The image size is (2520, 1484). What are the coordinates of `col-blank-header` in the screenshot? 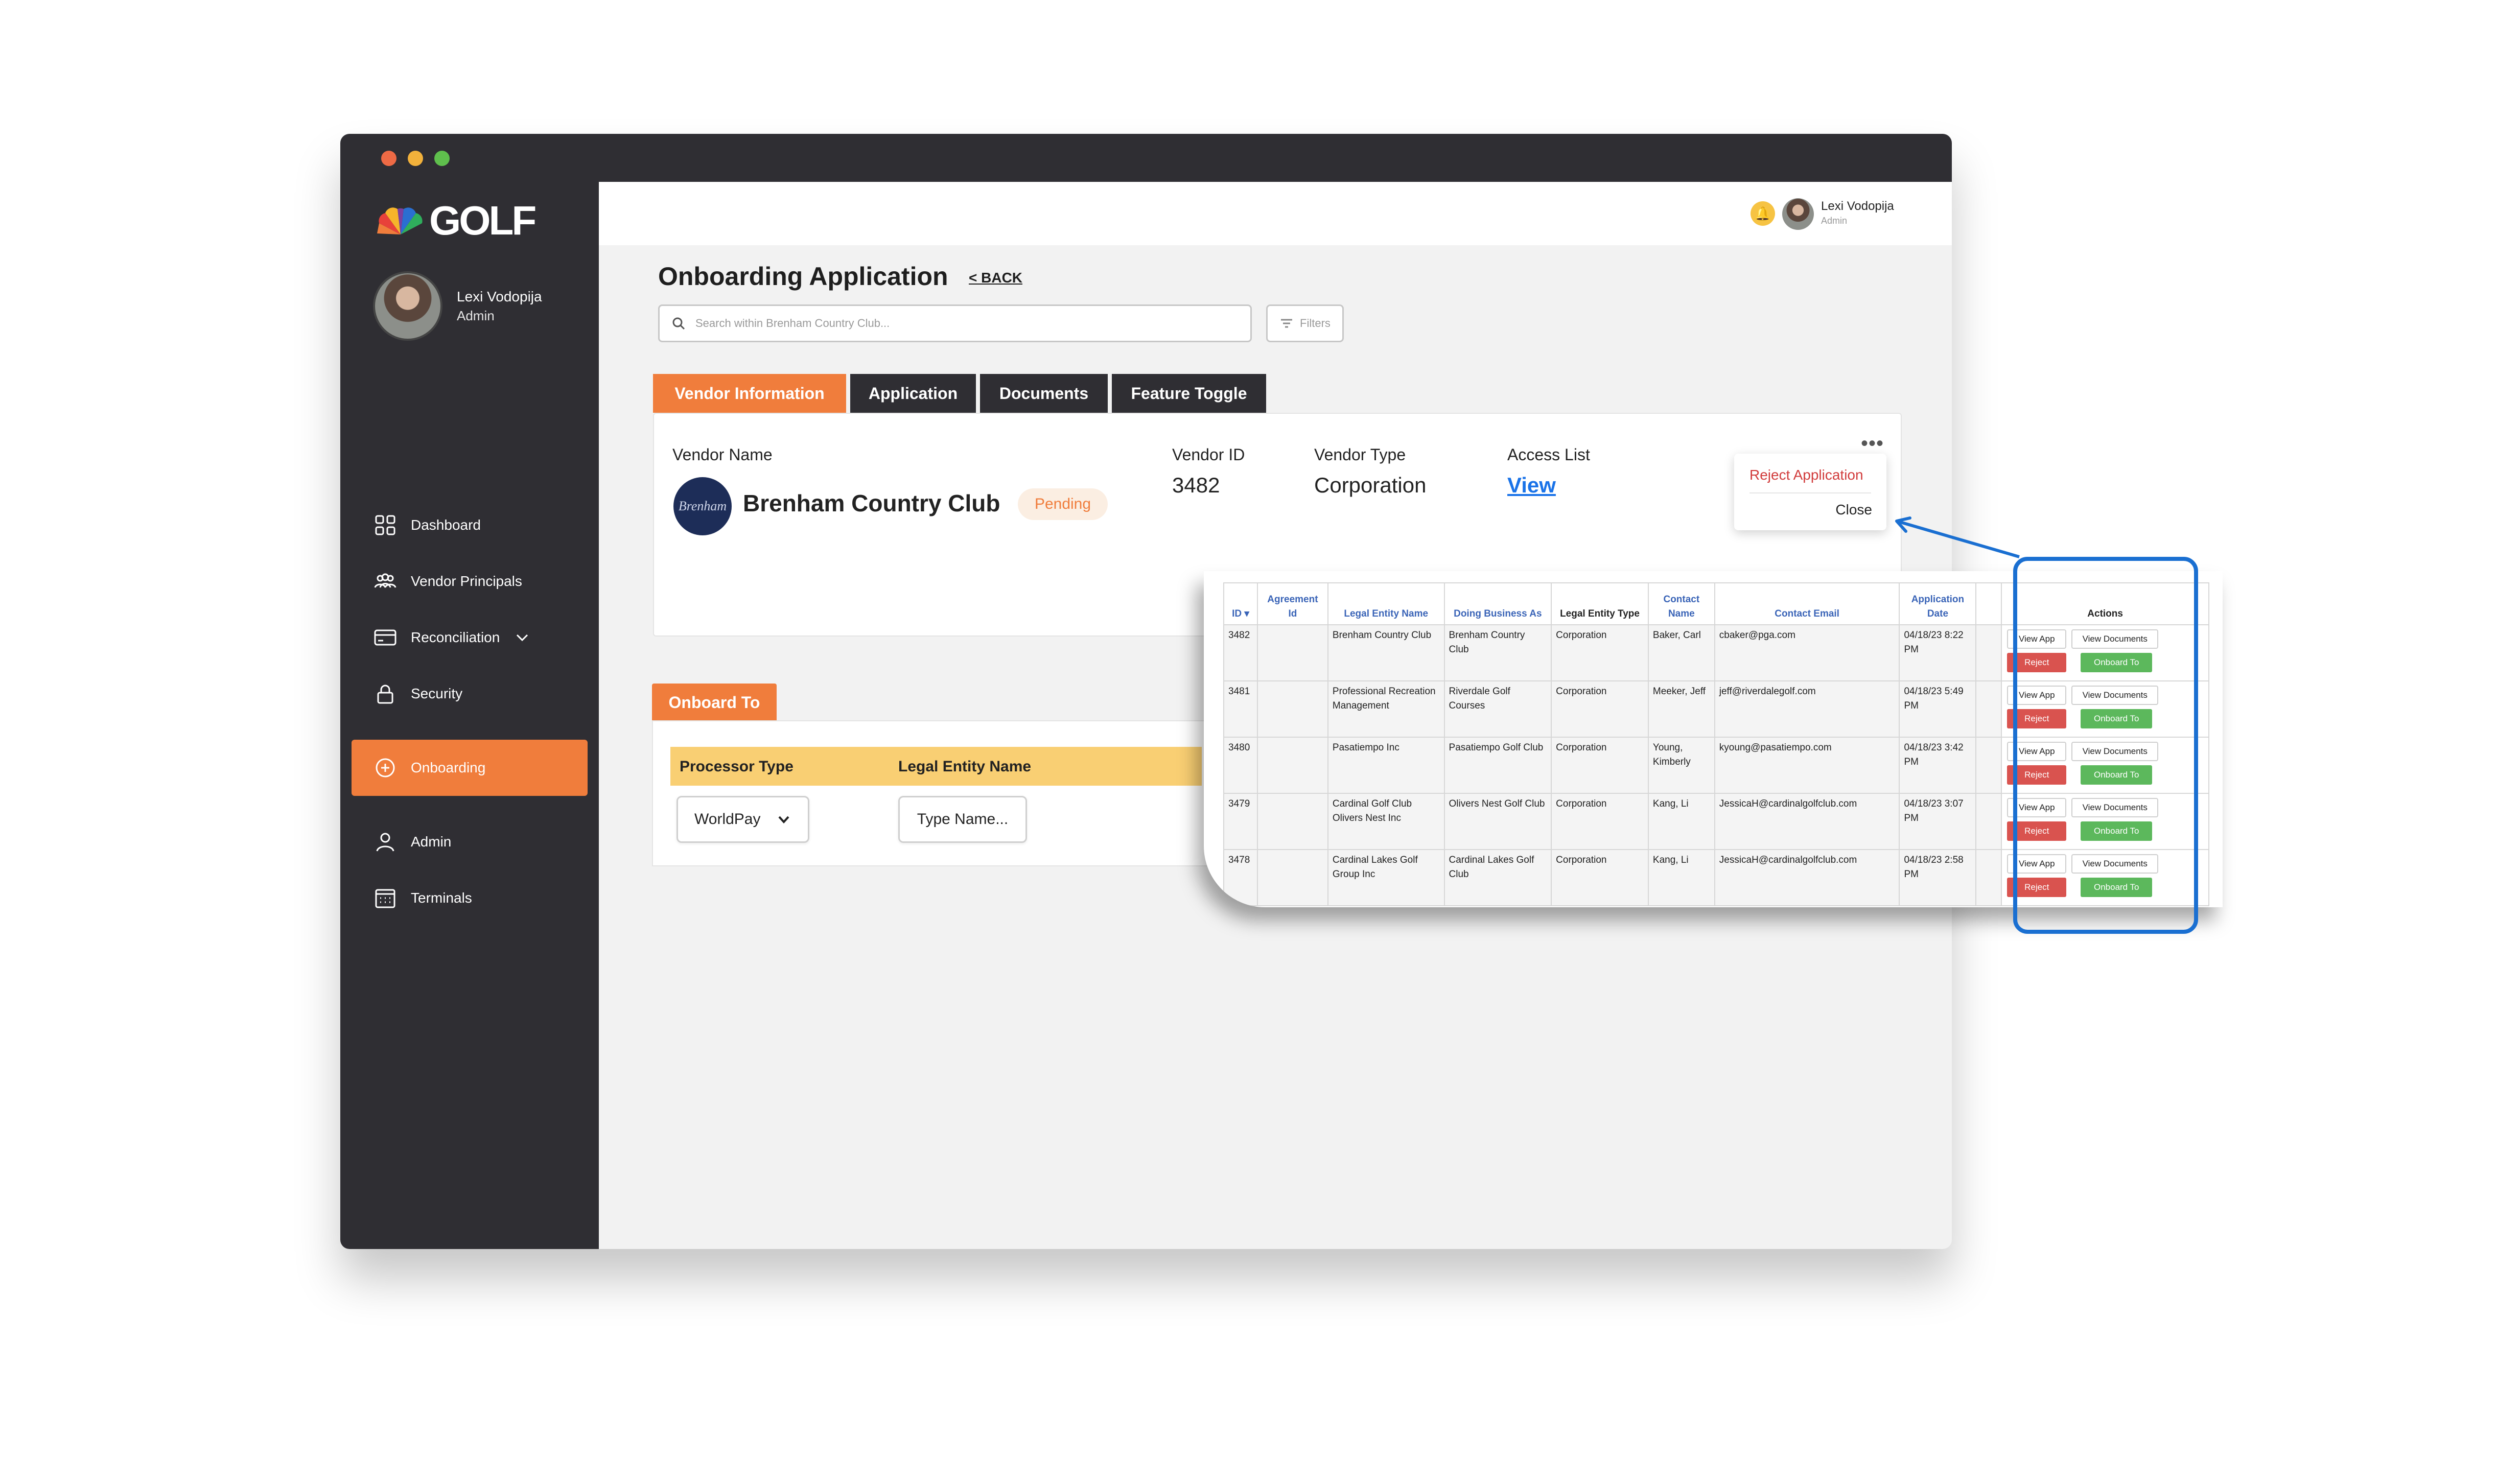 It's located at (1989, 603).